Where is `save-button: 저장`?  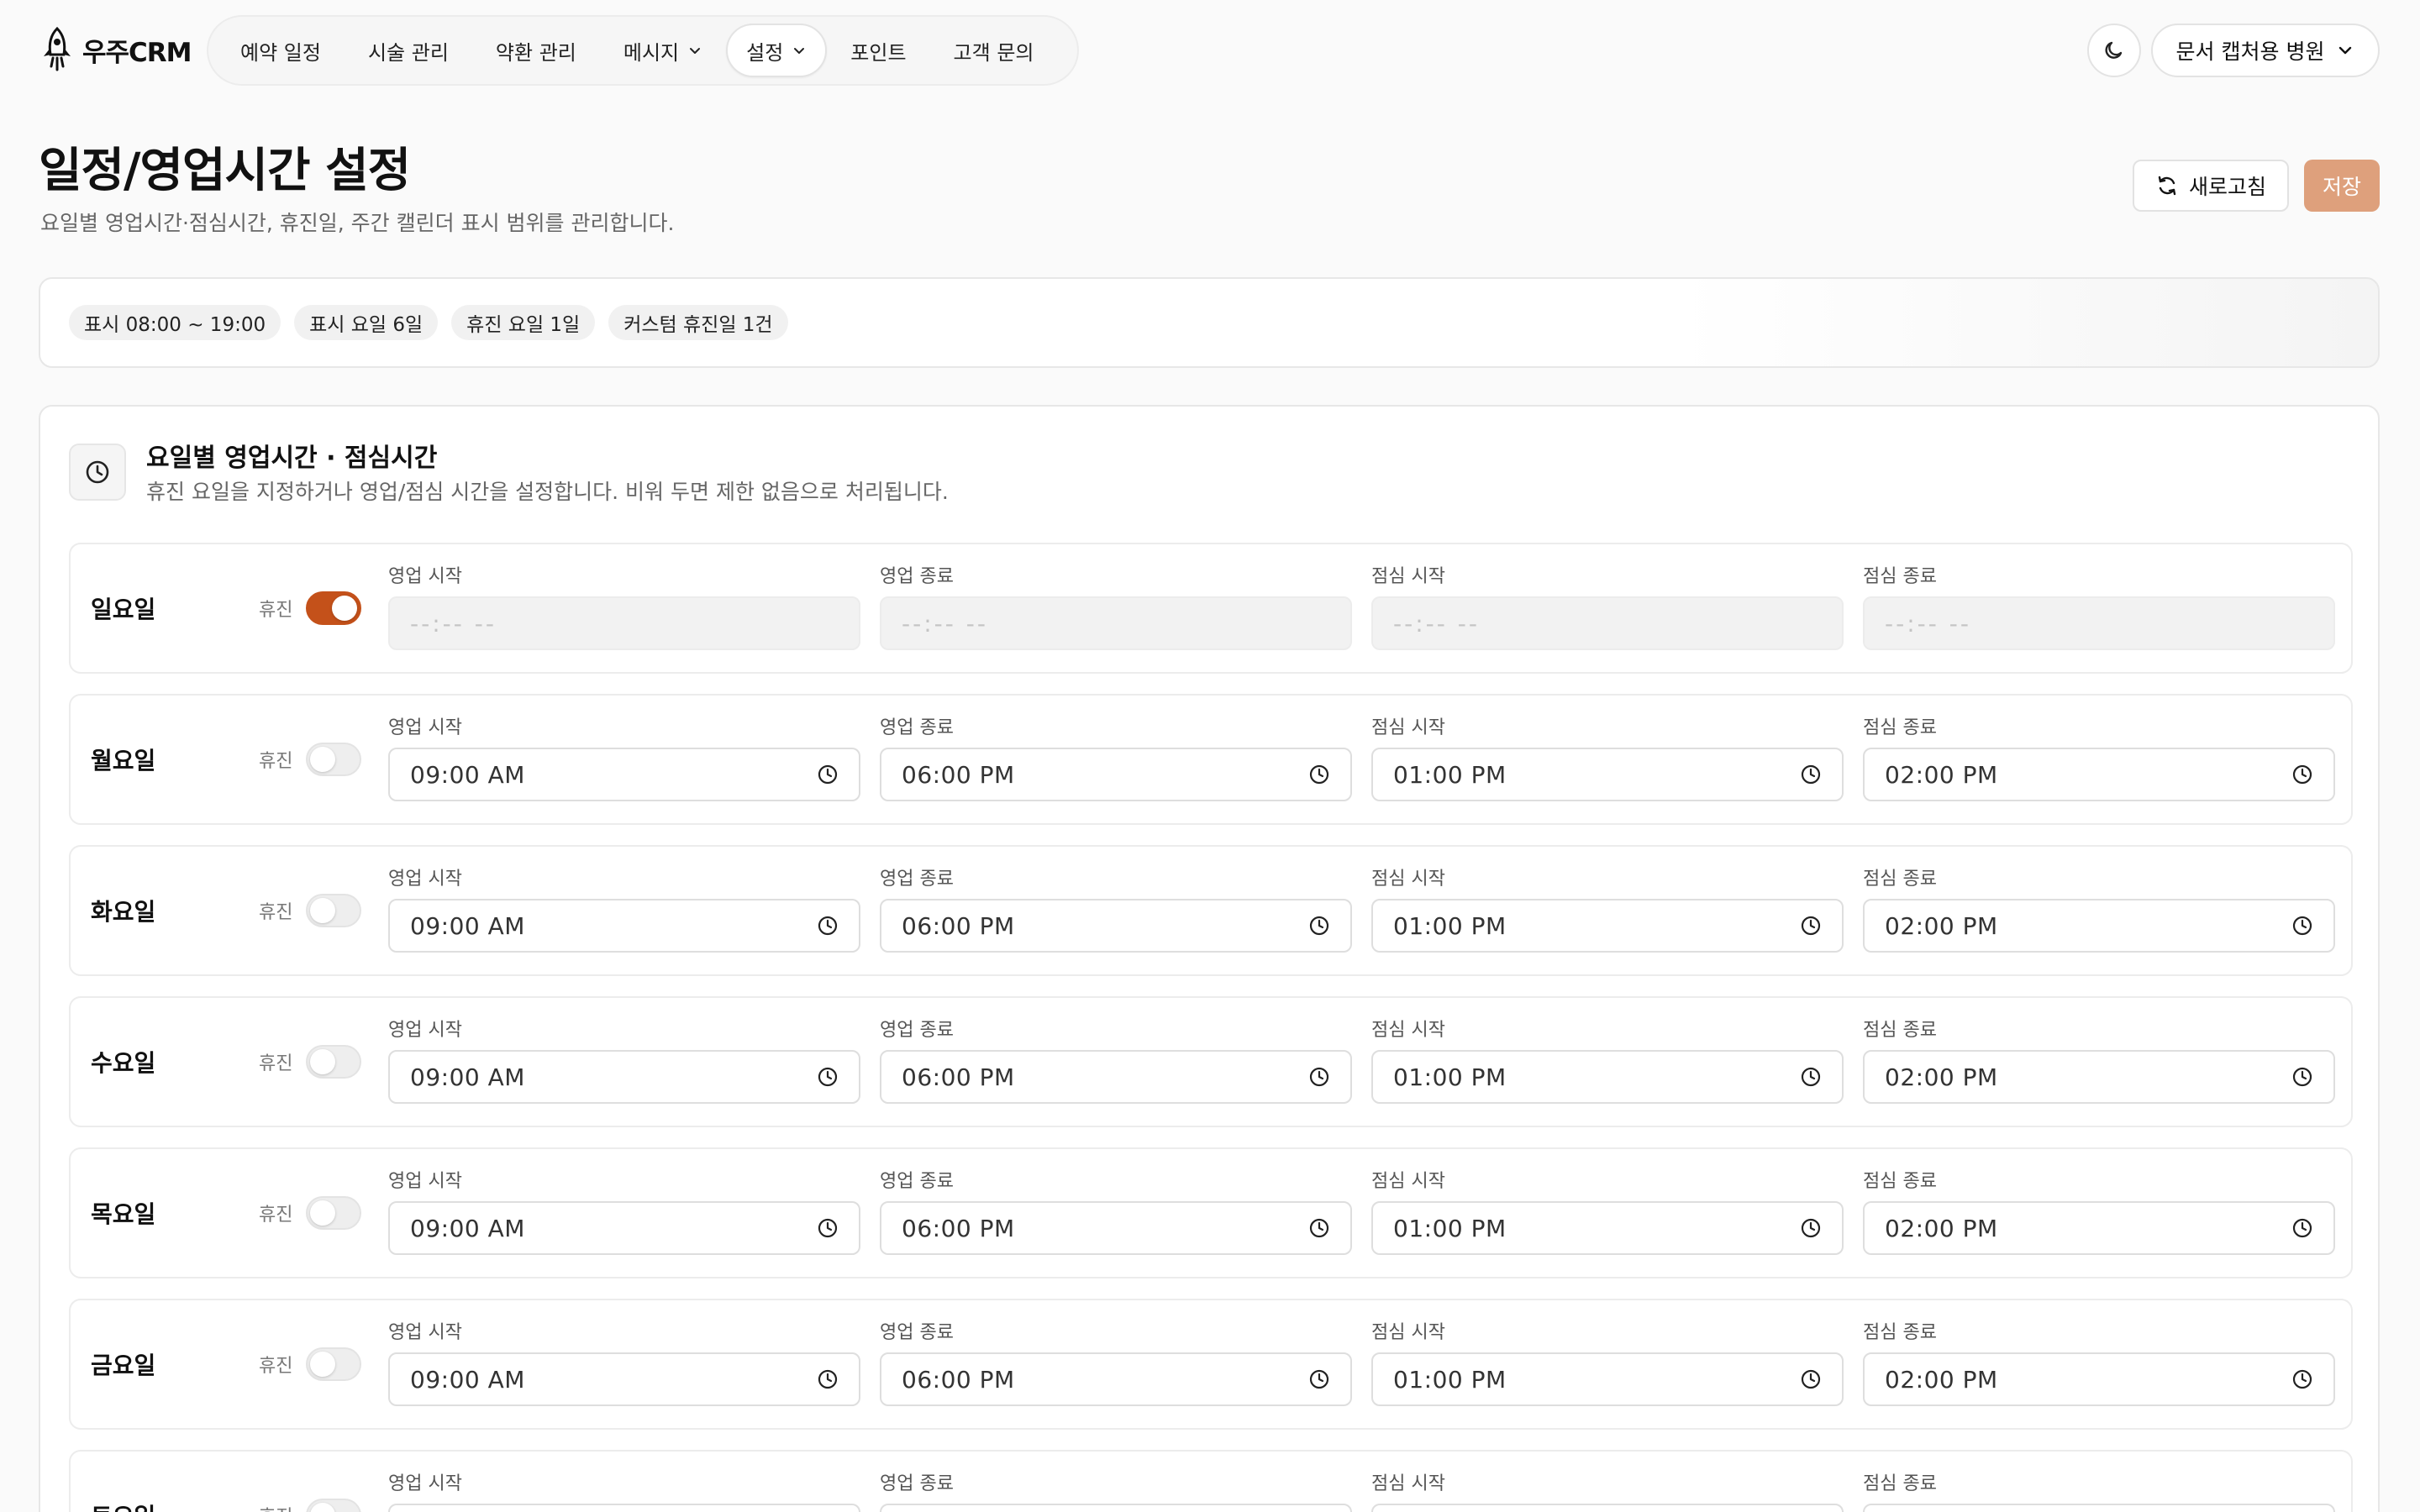
save-button: 저장 is located at coordinates (2342, 186).